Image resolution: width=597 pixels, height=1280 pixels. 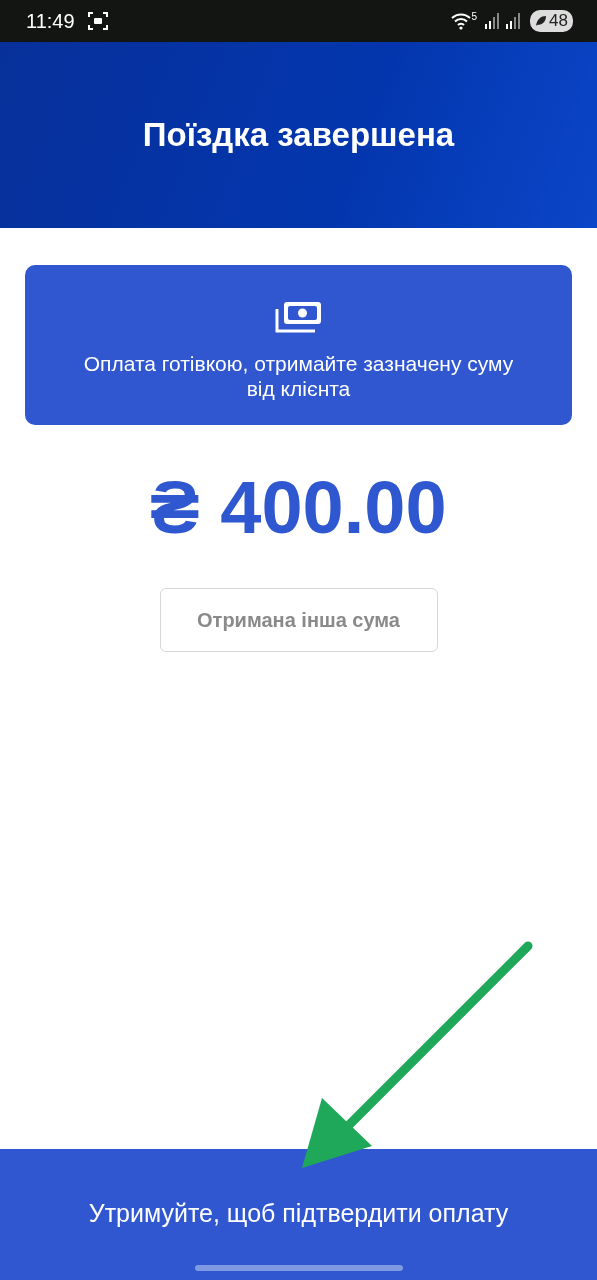 What do you see at coordinates (474, 16) in the screenshot?
I see `wifi-label: 5` at bounding box center [474, 16].